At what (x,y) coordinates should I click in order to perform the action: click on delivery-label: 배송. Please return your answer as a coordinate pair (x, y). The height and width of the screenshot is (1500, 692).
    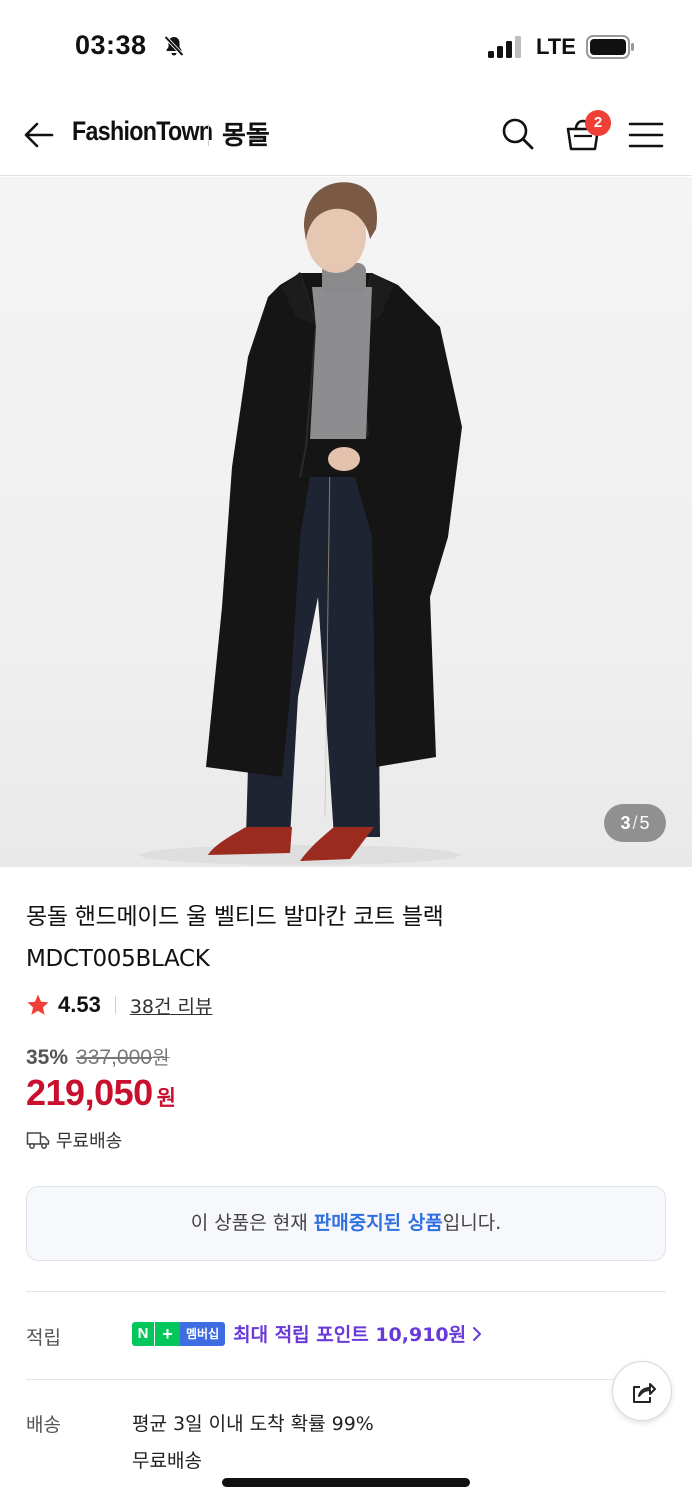
    Looking at the image, I should click on (43, 1425).